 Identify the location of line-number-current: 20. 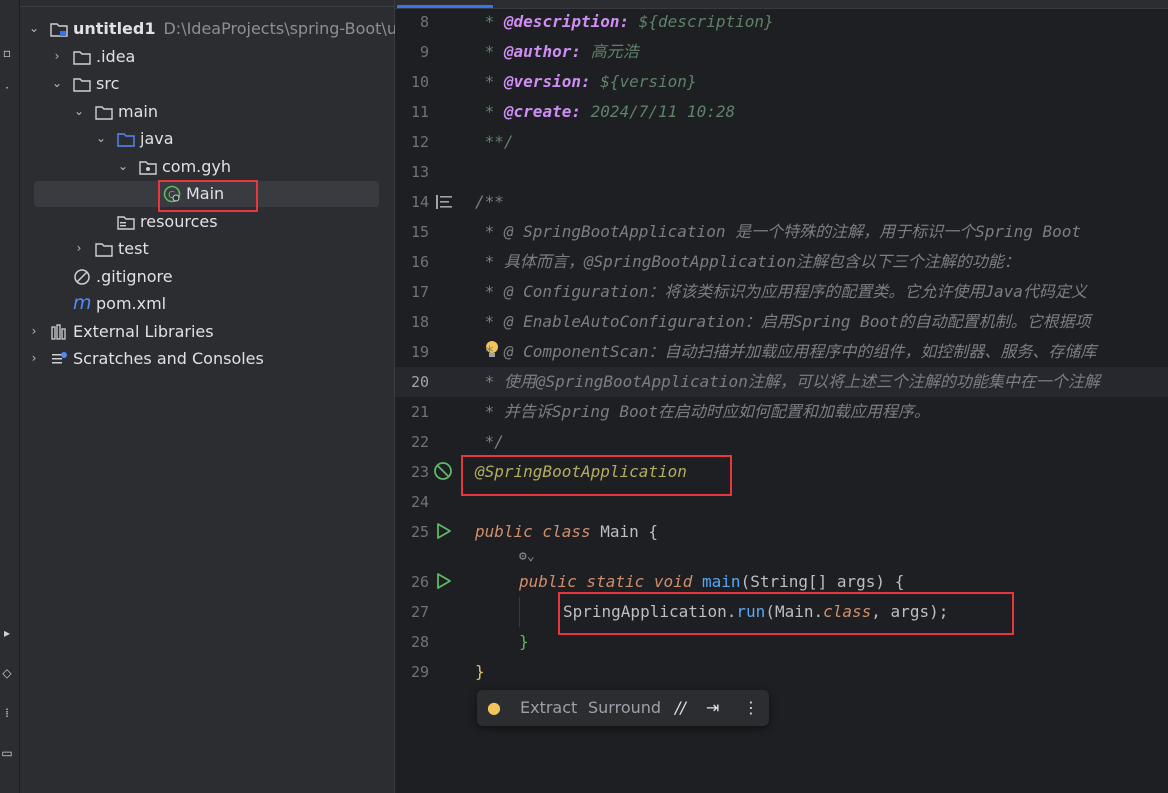
(419, 382).